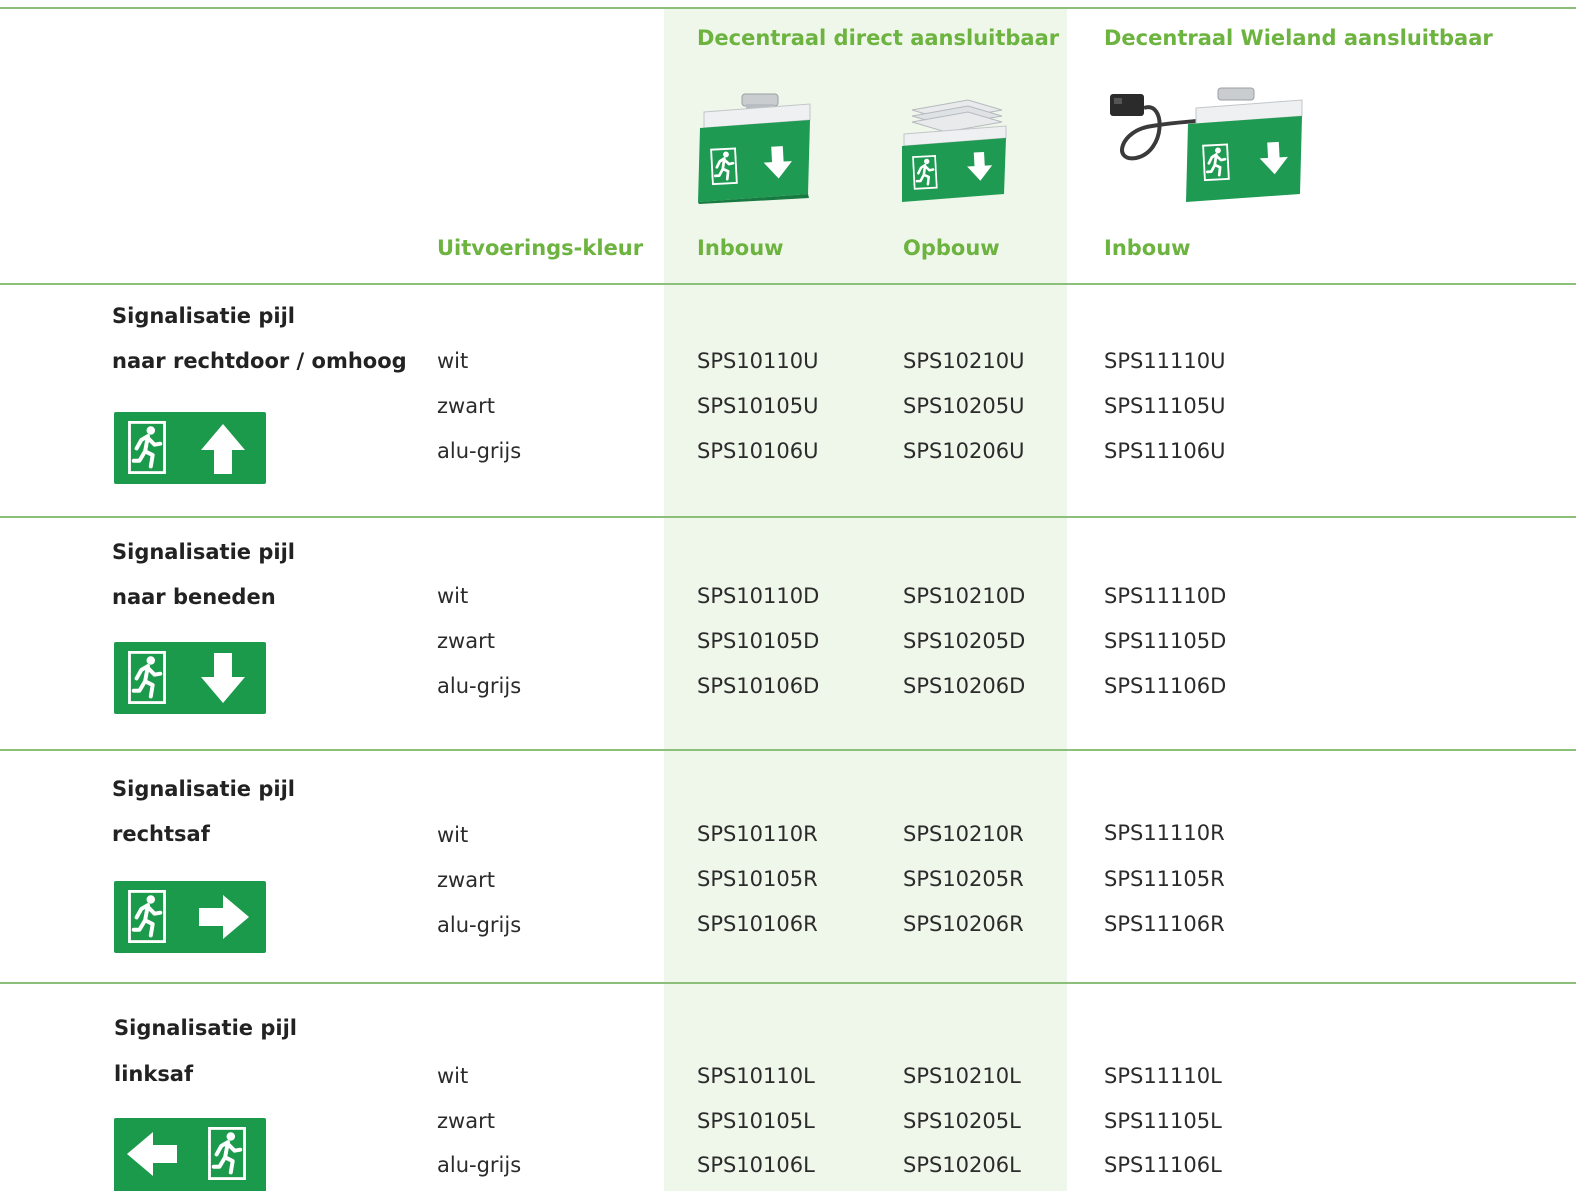  I want to click on wieland-code: SPS11105R, so click(1164, 879).